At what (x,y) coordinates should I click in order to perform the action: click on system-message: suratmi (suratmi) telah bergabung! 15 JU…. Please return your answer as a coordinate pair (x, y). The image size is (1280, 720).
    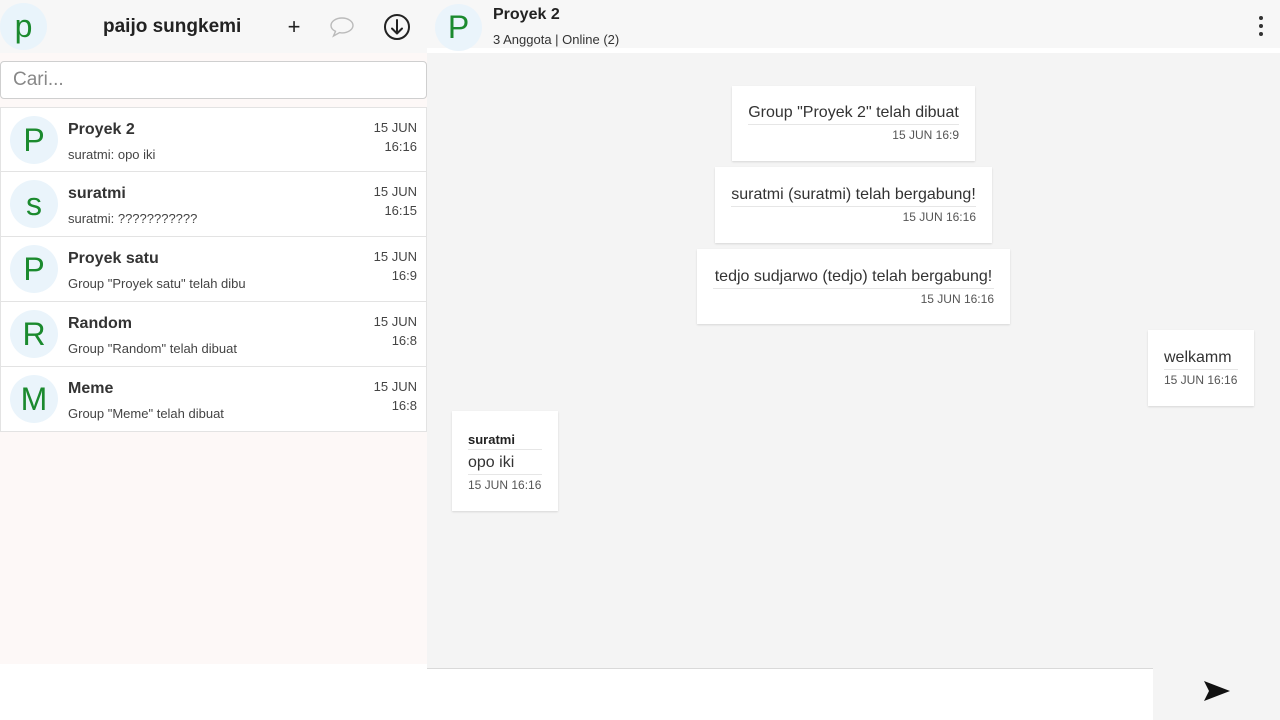
    Looking at the image, I should click on (853, 205).